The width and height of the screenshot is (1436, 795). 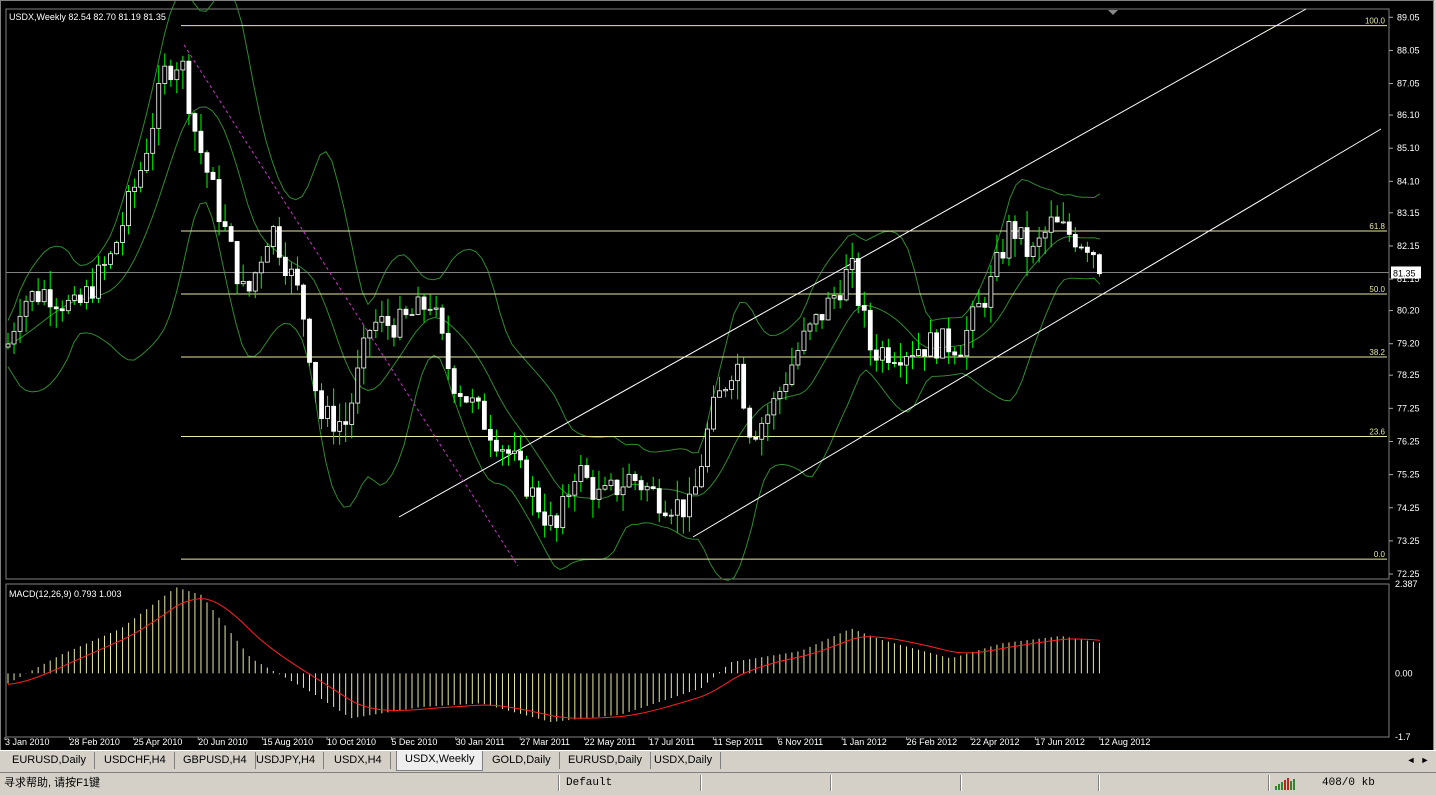 What do you see at coordinates (358, 760) in the screenshot?
I see `tab-usdx-h4: USDX,H4` at bounding box center [358, 760].